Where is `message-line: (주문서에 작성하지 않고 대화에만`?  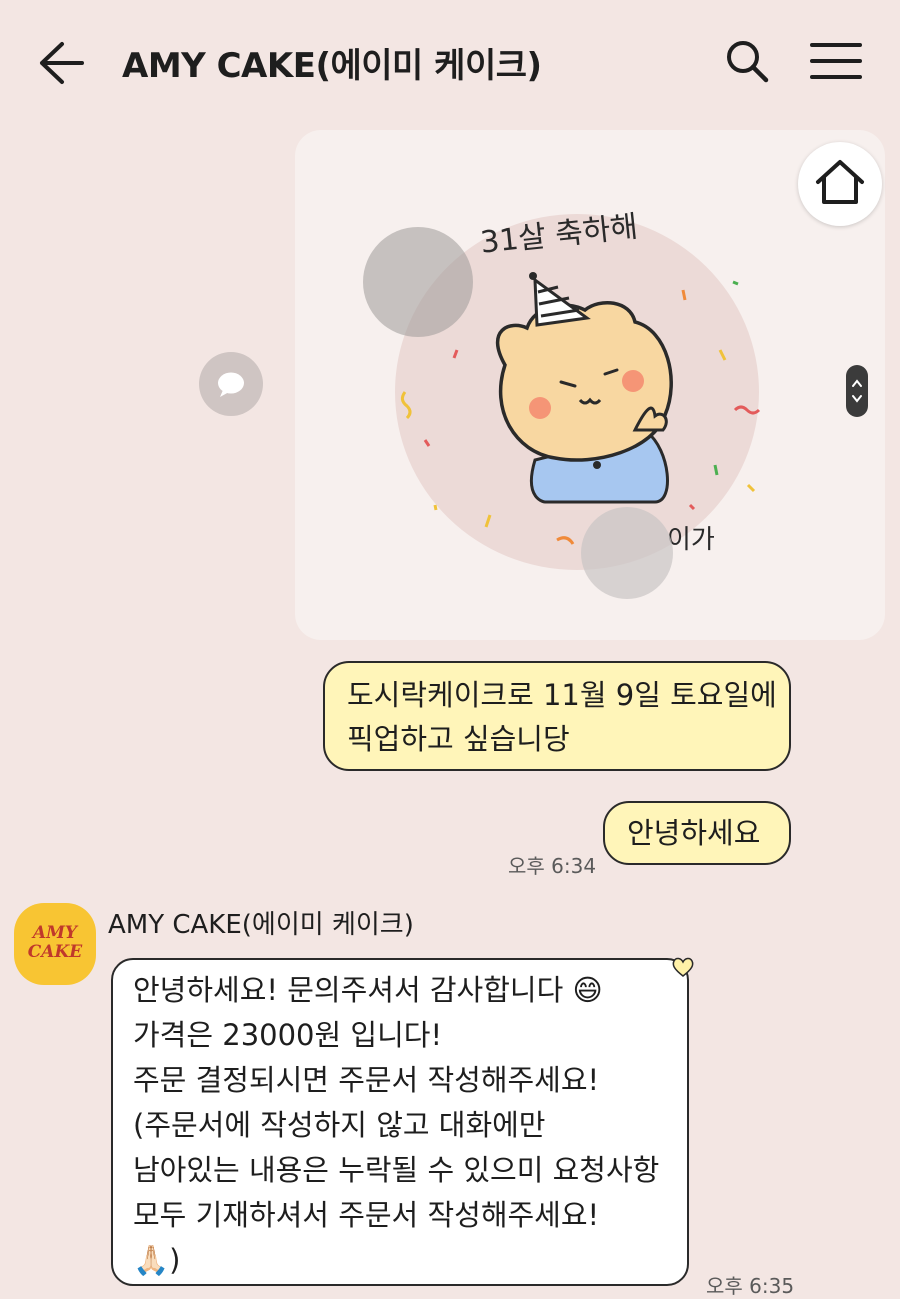 message-line: (주문서에 작성하지 않고 대화에만 is located at coordinates (339, 1125).